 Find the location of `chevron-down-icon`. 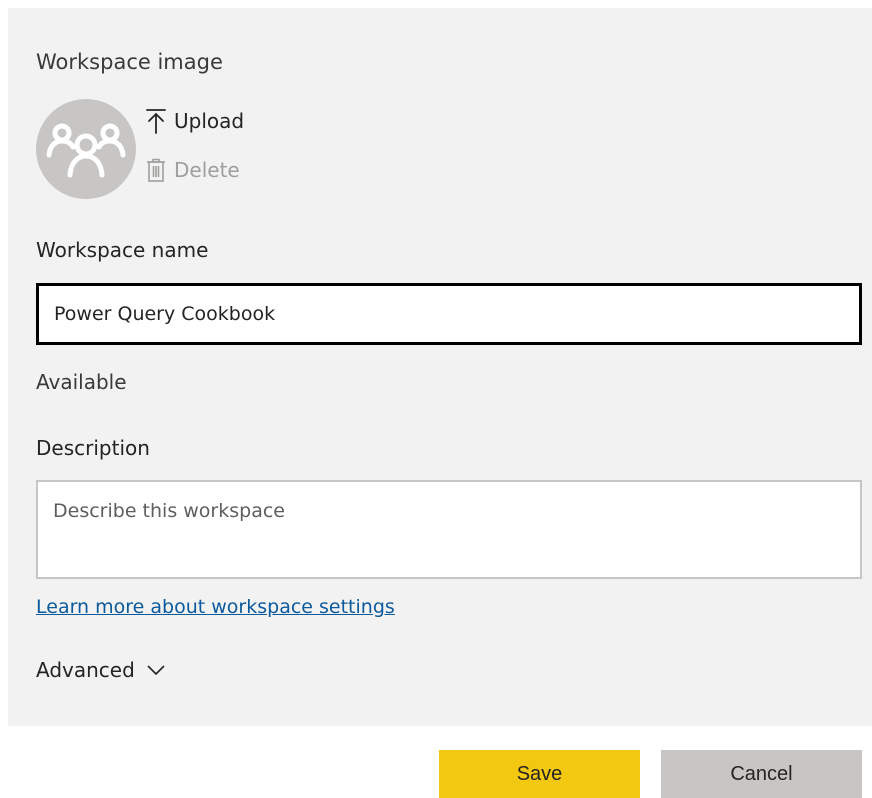

chevron-down-icon is located at coordinates (156, 670).